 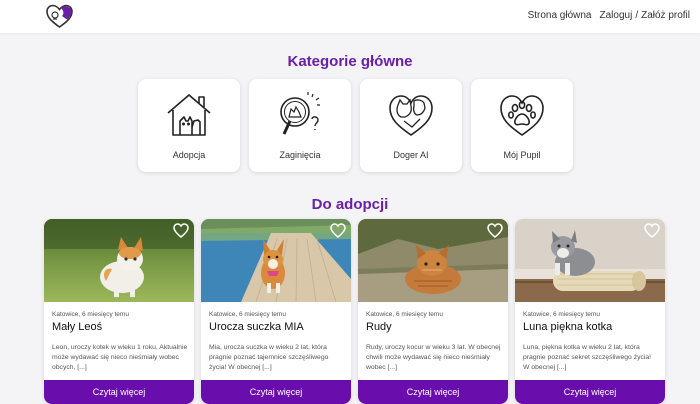 I want to click on auth-links: Zaloguj / Załóż profil, so click(x=645, y=15).